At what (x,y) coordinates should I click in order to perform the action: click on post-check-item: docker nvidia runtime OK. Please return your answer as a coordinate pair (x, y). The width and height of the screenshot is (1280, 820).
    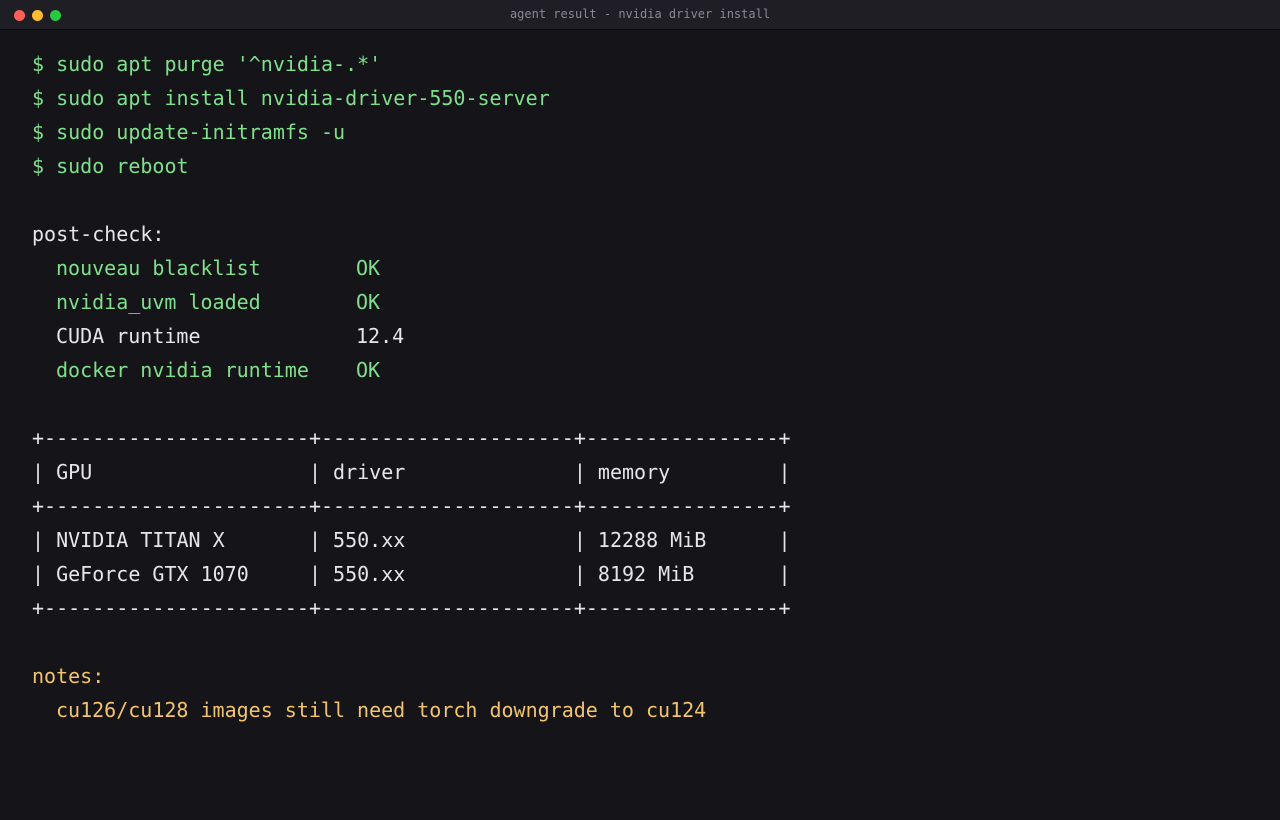
    Looking at the image, I should click on (411, 370).